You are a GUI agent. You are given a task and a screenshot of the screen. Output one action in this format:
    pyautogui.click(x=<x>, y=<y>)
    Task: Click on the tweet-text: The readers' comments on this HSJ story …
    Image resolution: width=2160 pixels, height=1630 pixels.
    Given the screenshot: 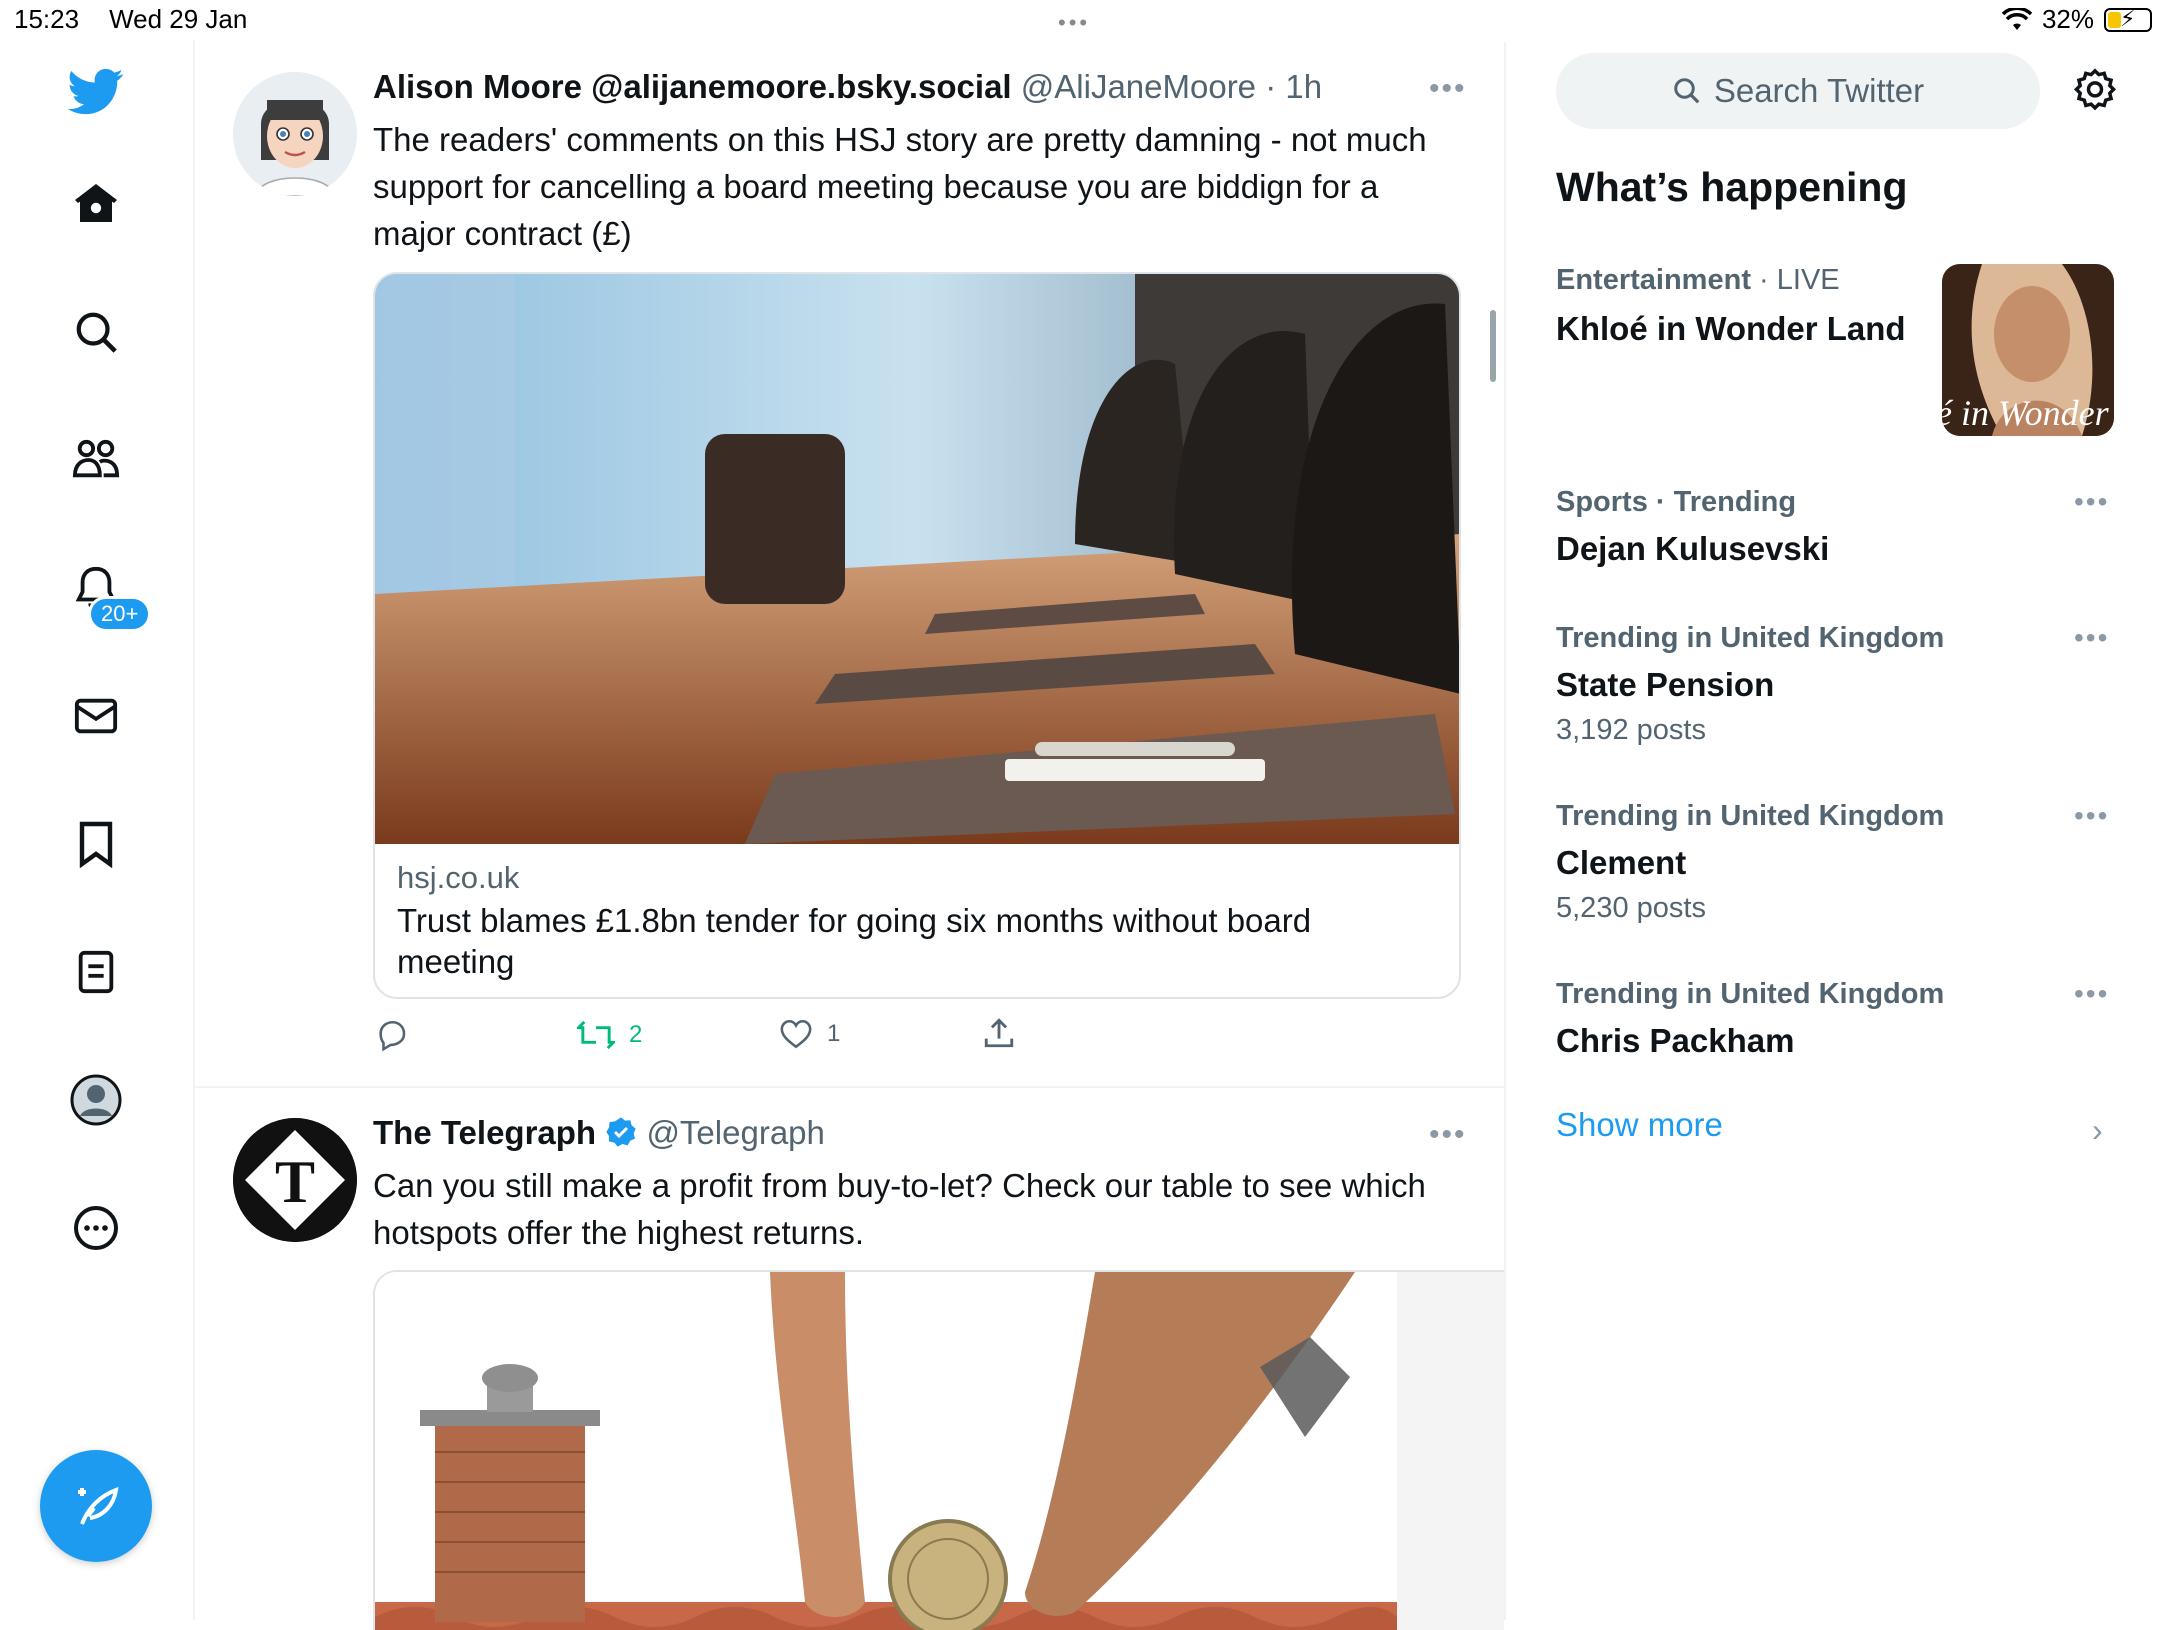 What is the action you would take?
    pyautogui.click(x=900, y=186)
    